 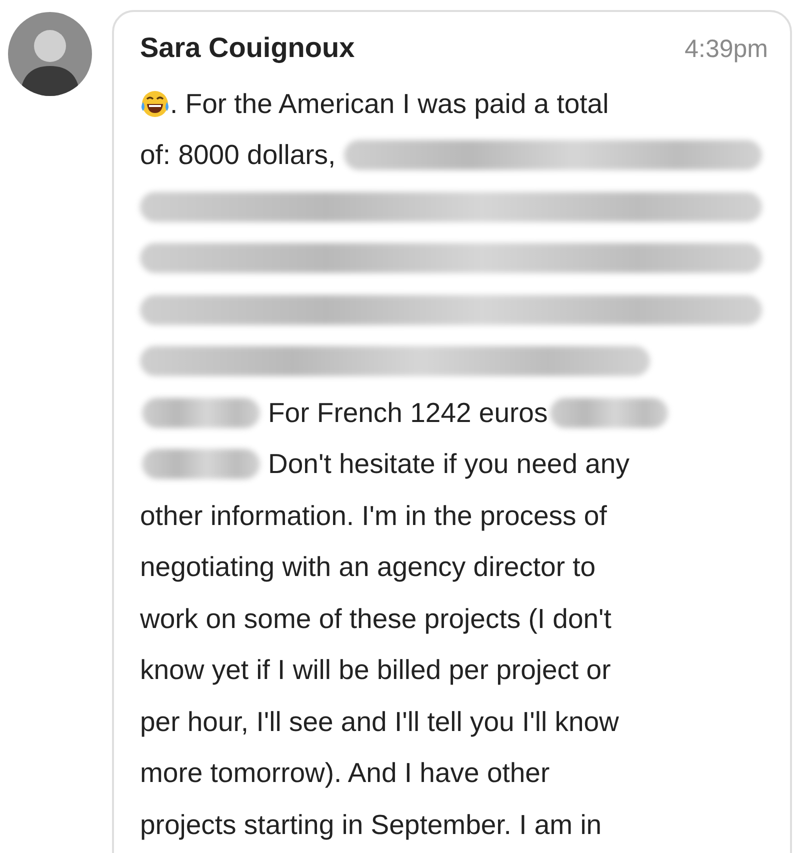 I want to click on message-text: work on some of these projects (I don't, so click(x=376, y=618).